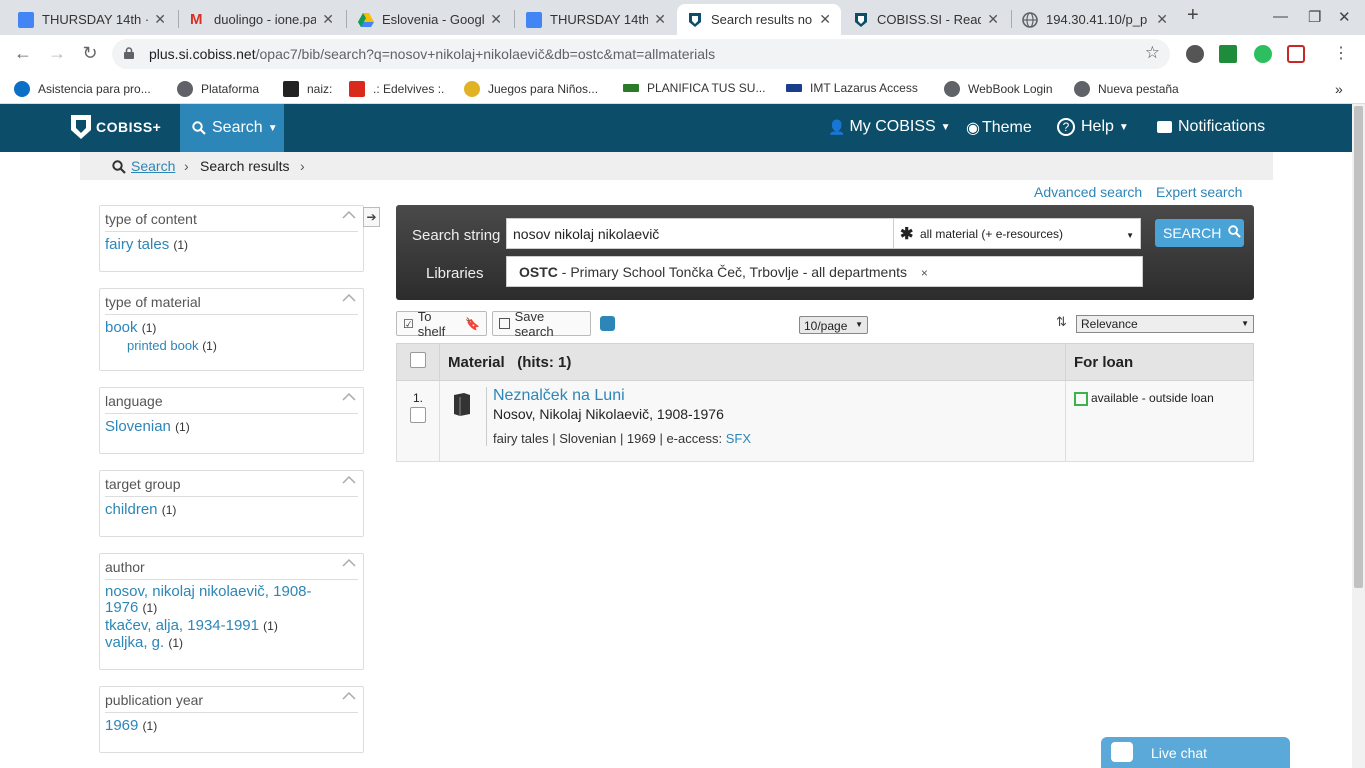 The image size is (1365, 768). Describe the element at coordinates (121, 725) in the screenshot. I see `facet-link: 1969` at that location.